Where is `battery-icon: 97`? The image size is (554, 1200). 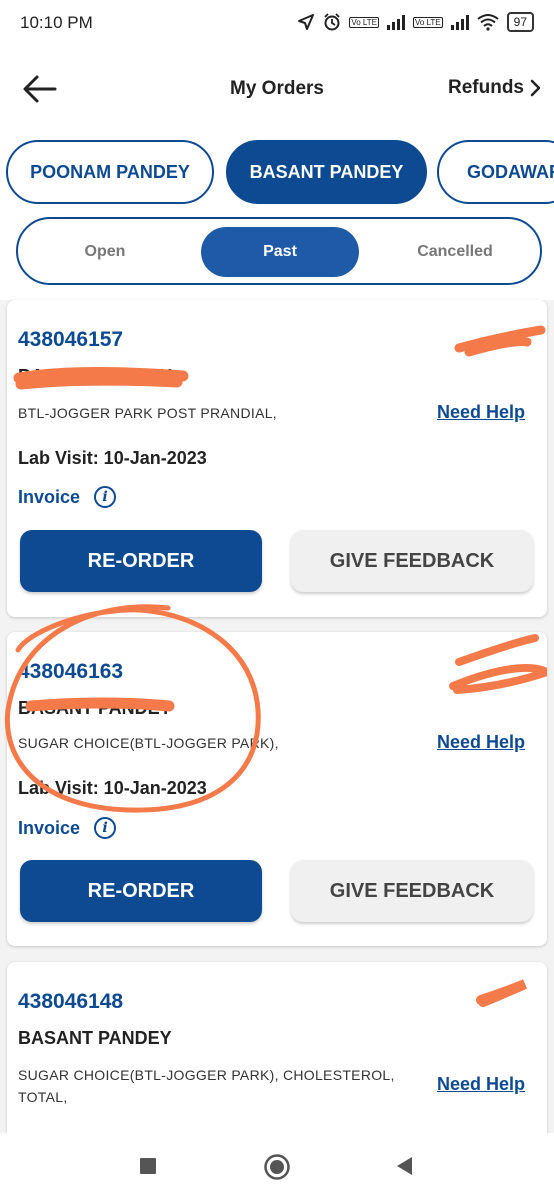
battery-icon: 97 is located at coordinates (520, 22).